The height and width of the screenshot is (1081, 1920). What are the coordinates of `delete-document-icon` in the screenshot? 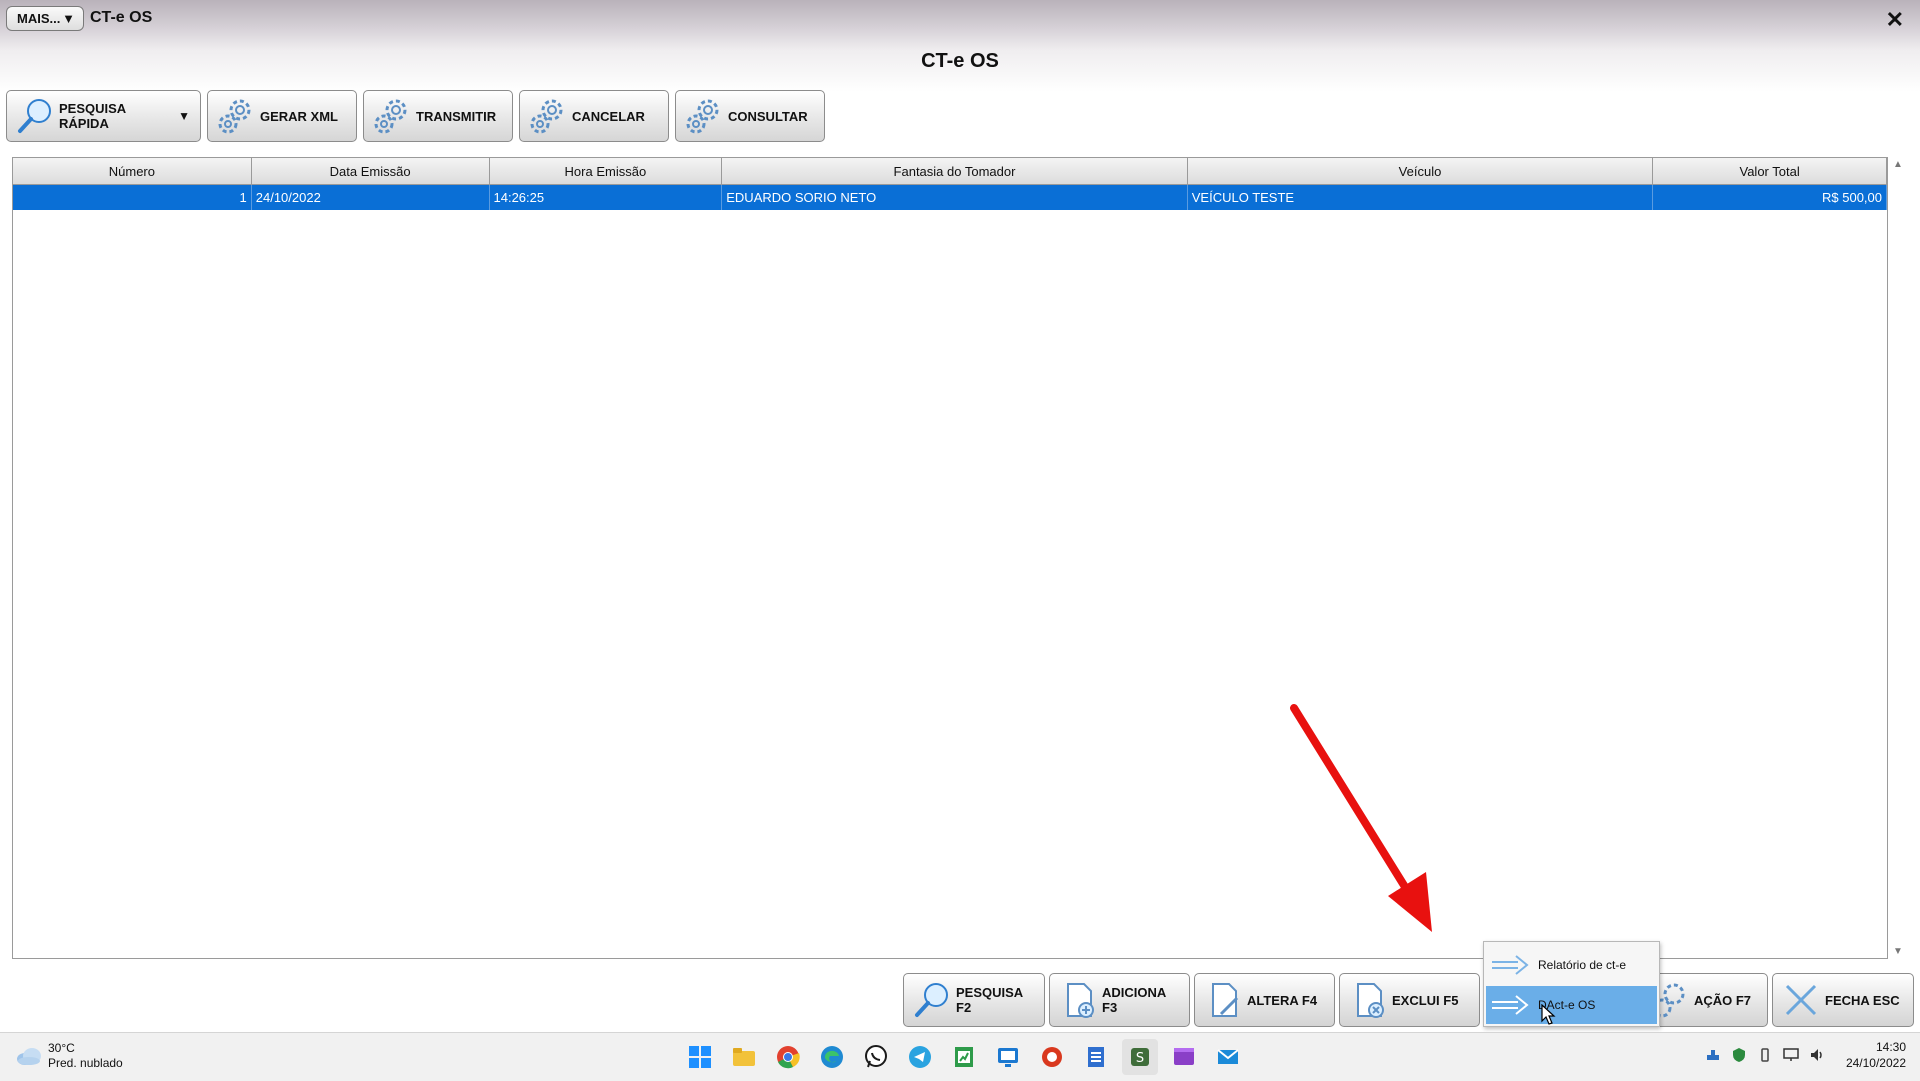 It's located at (1370, 1000).